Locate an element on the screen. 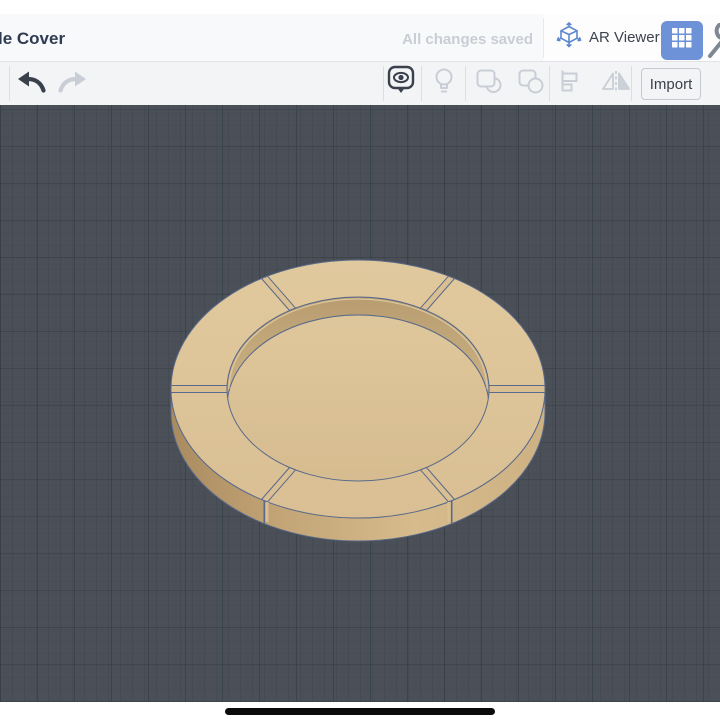  mirror-icon is located at coordinates (616, 83).